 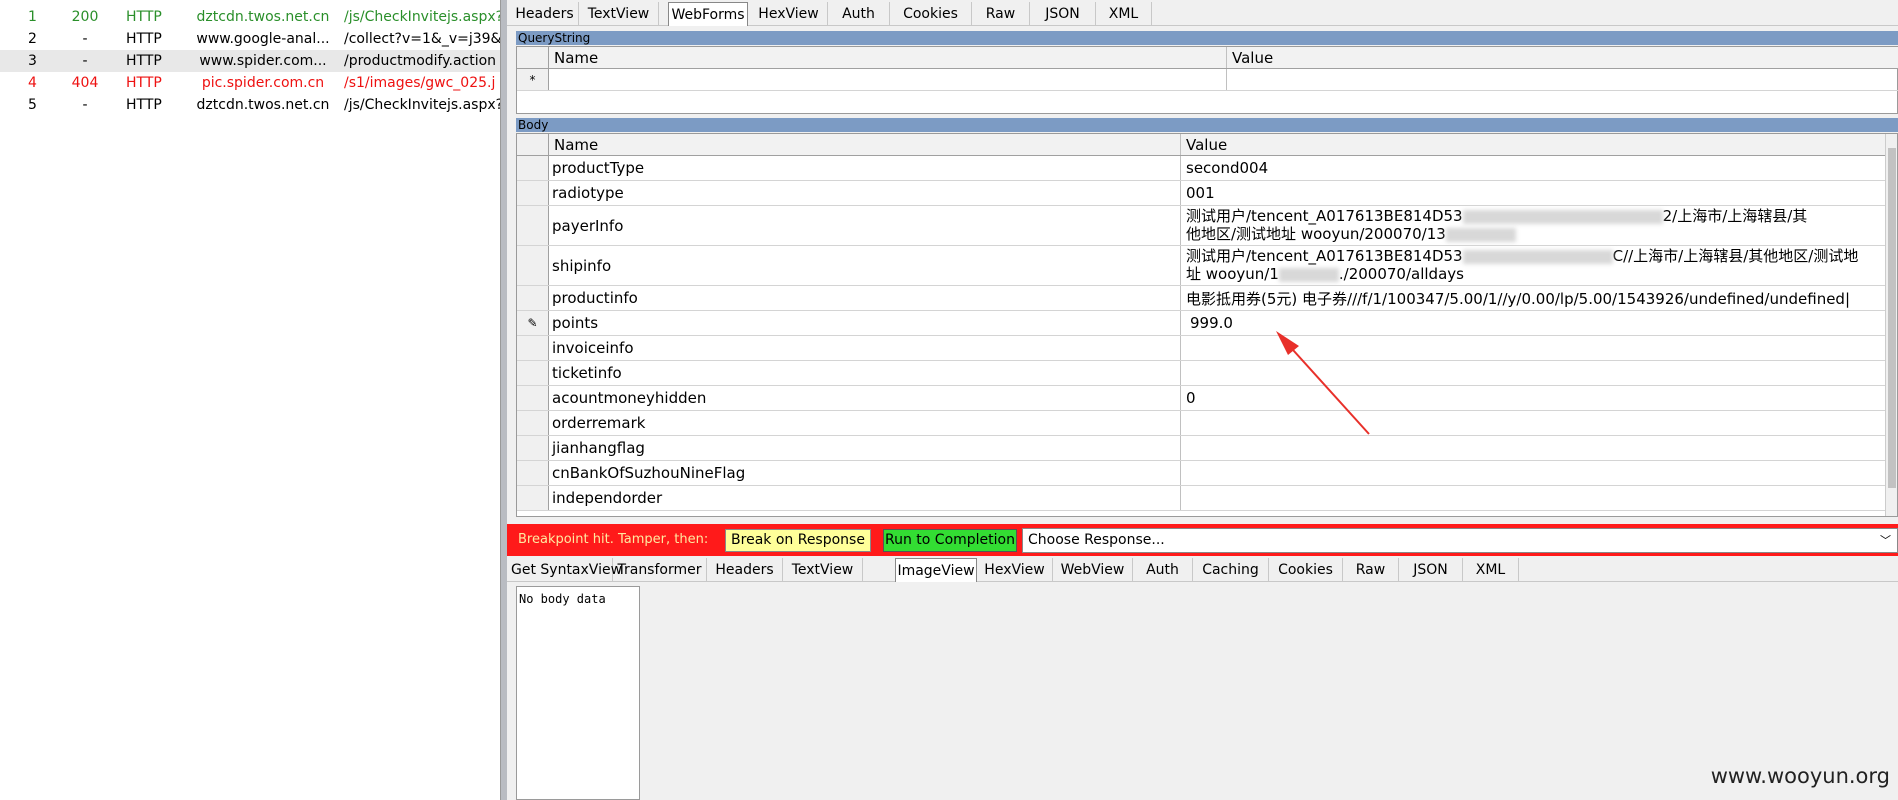 I want to click on new-row-value-cell, so click(x=1564, y=79).